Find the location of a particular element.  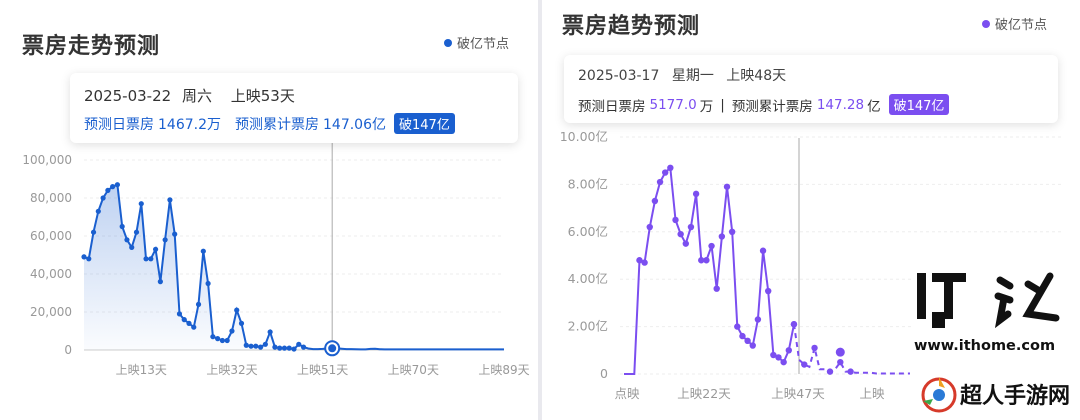

left-ytick-label: 20,000 is located at coordinates (51, 312).